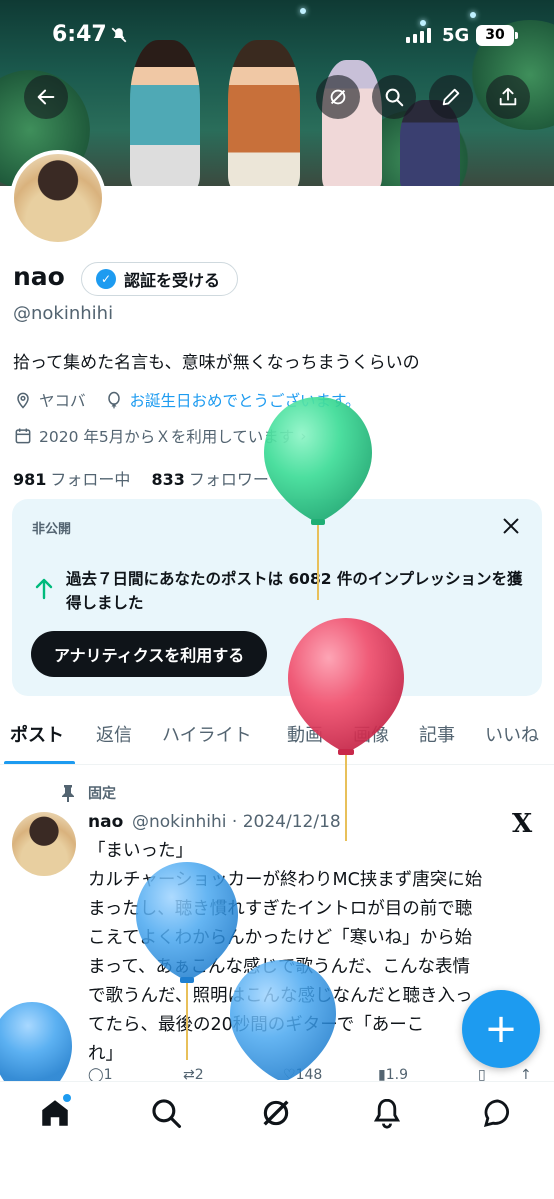  Describe the element at coordinates (149, 654) in the screenshot. I see `analytics-button: アナリティクスを利用する` at that location.